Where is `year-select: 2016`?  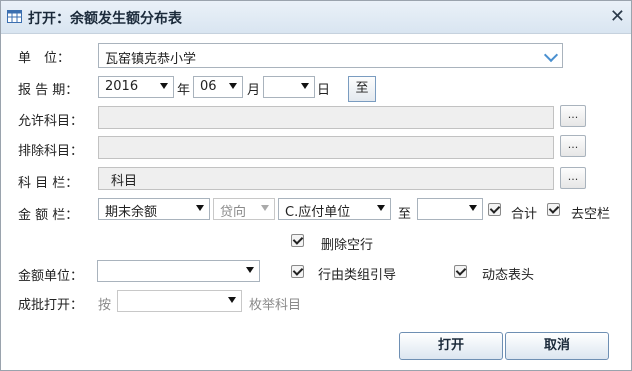 year-select: 2016 is located at coordinates (136, 87).